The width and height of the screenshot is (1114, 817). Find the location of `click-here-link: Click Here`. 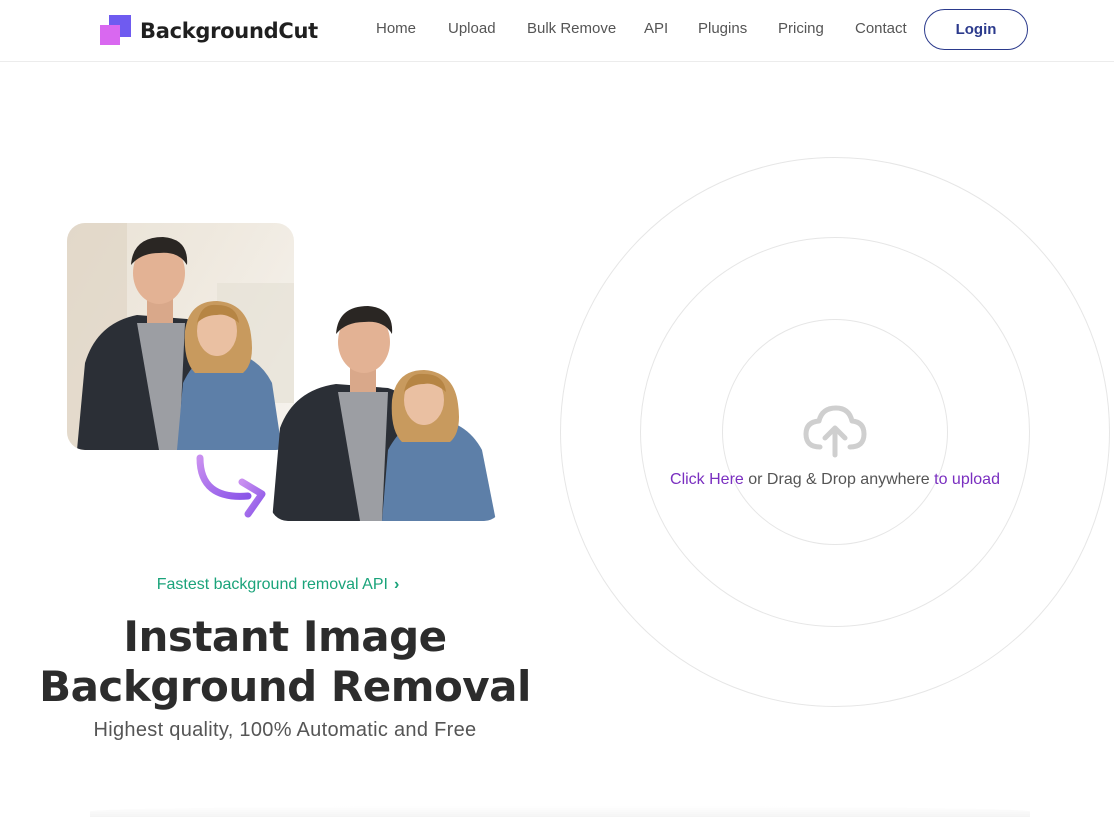

click-here-link: Click Here is located at coordinates (707, 479).